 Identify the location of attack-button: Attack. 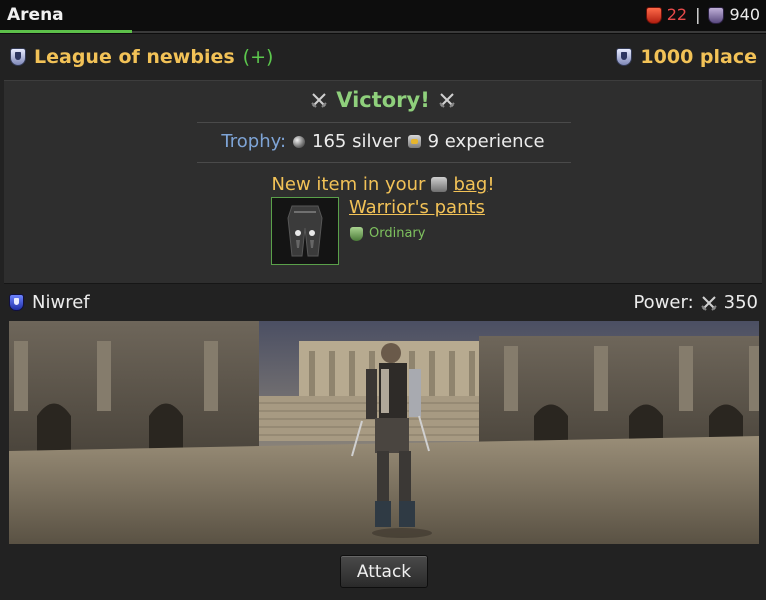
(384, 571).